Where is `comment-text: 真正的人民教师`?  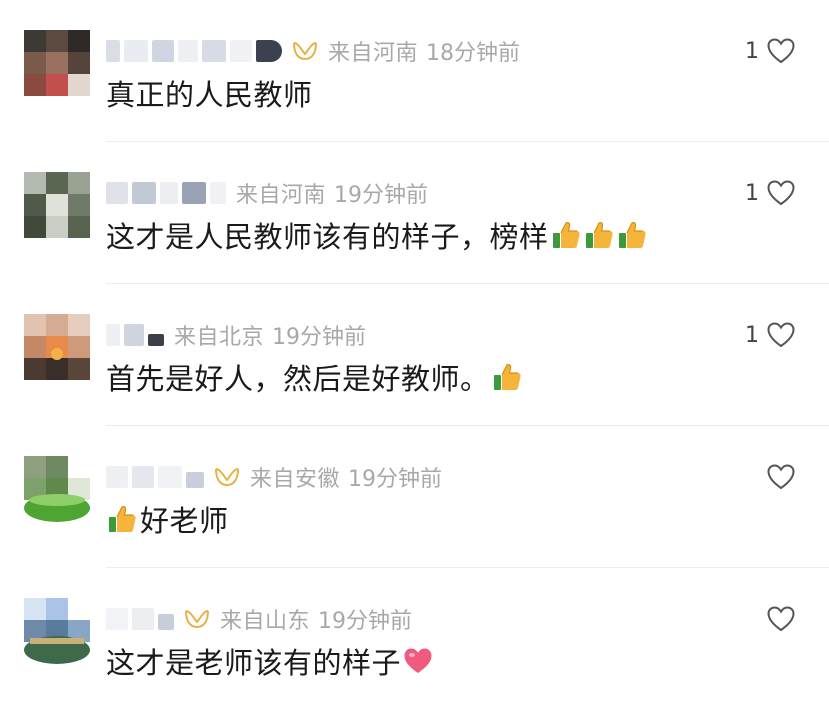
comment-text: 真正的人民教师 is located at coordinates (209, 95).